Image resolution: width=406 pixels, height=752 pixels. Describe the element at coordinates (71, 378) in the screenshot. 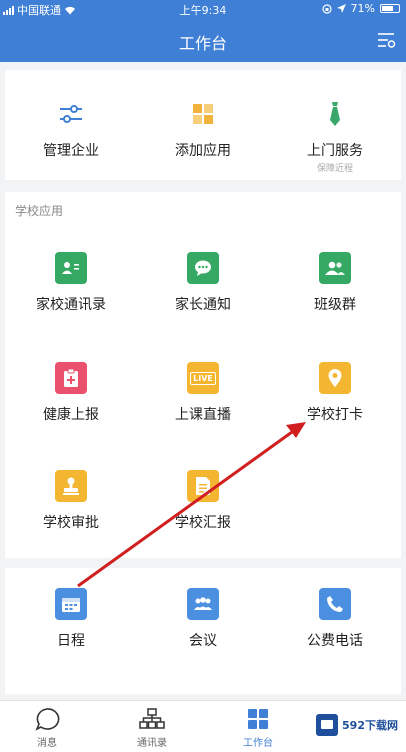

I see `medical-clipboard-icon` at that location.